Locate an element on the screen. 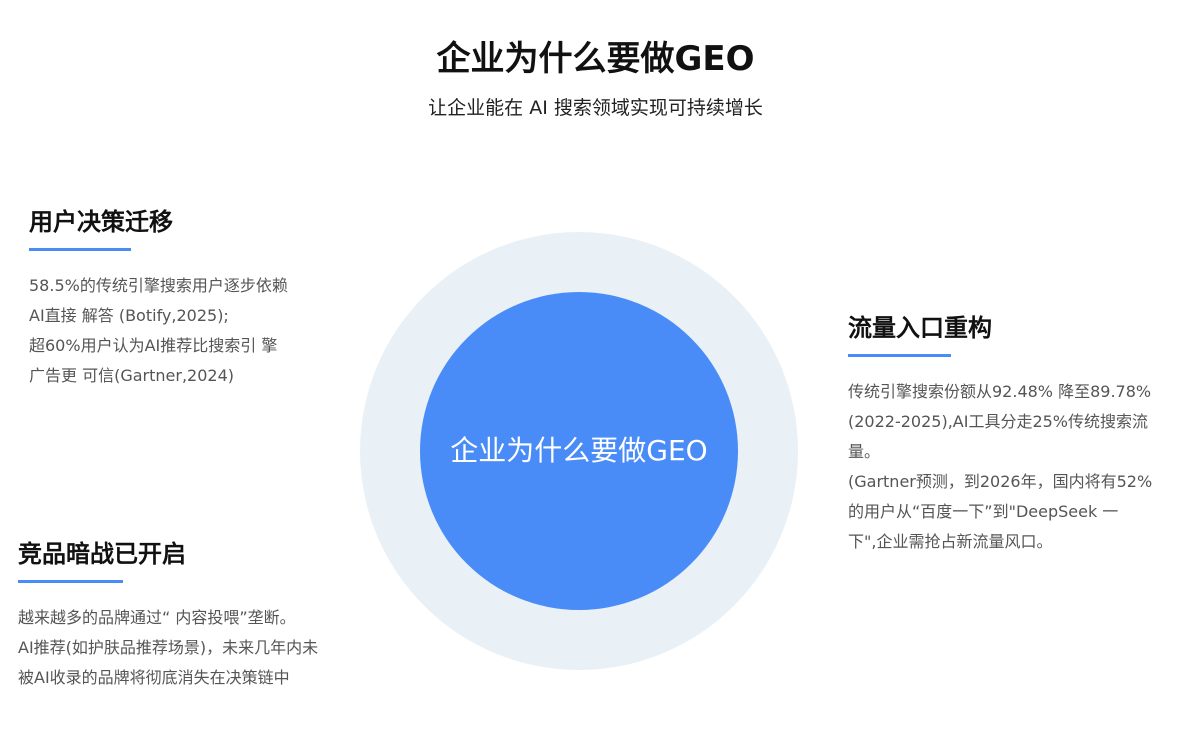 This screenshot has height=753, width=1191. center-circle-label: 企业为什么要做GEO is located at coordinates (579, 450).